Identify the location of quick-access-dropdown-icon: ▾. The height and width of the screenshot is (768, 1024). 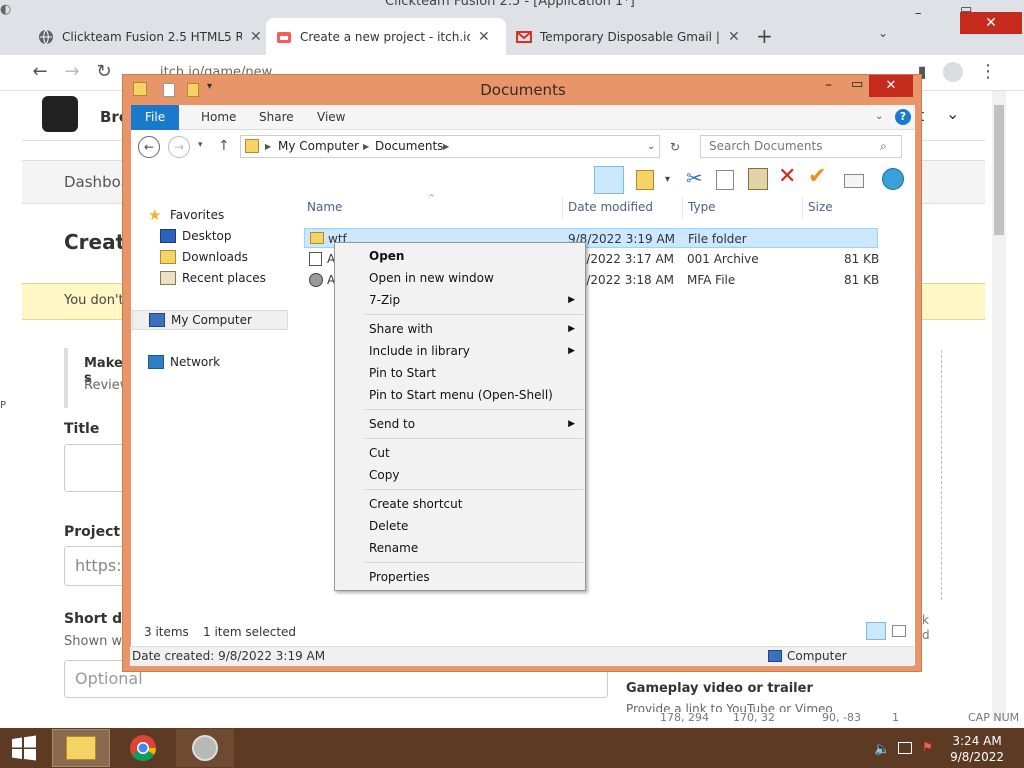
(209, 86).